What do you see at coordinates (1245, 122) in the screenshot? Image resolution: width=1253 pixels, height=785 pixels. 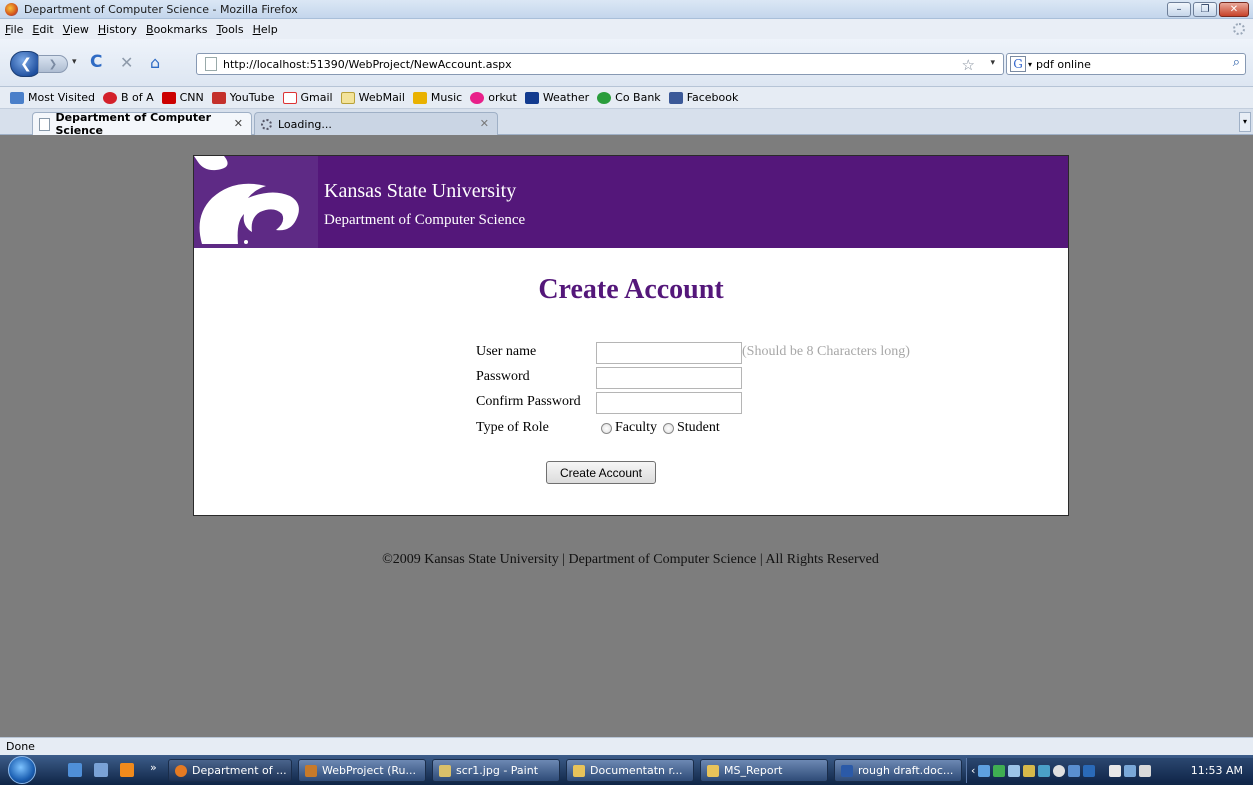 I see `tab-list-icon: ▾` at bounding box center [1245, 122].